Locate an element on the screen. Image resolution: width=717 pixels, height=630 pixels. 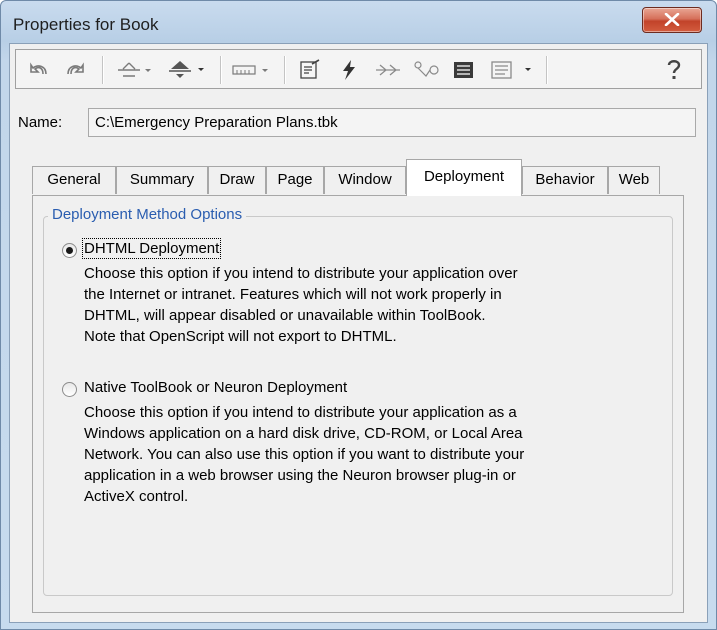
dhtml-deployment-label: DHTML Deployment is located at coordinates (151, 248).